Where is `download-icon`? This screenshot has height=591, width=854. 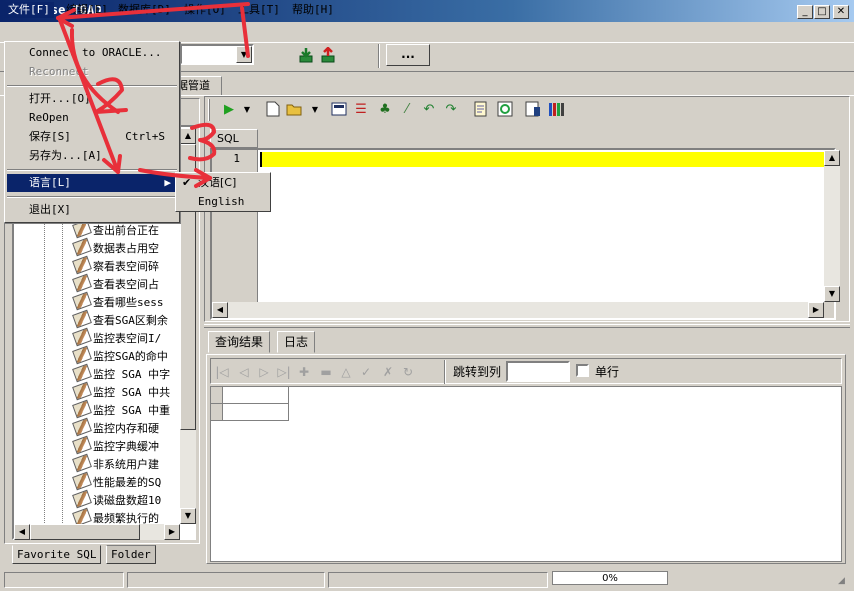 download-icon is located at coordinates (306, 55).